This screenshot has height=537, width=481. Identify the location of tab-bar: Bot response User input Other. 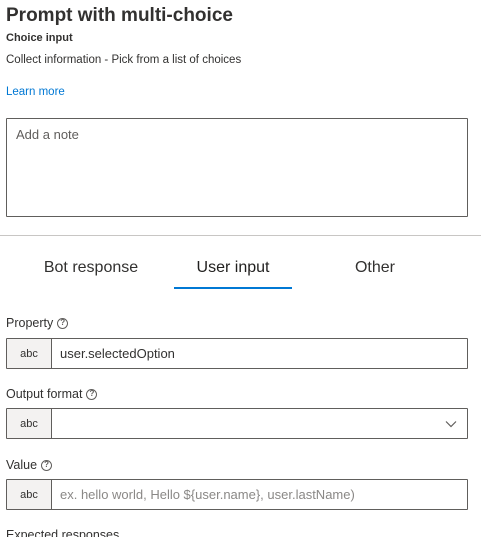
(240, 271).